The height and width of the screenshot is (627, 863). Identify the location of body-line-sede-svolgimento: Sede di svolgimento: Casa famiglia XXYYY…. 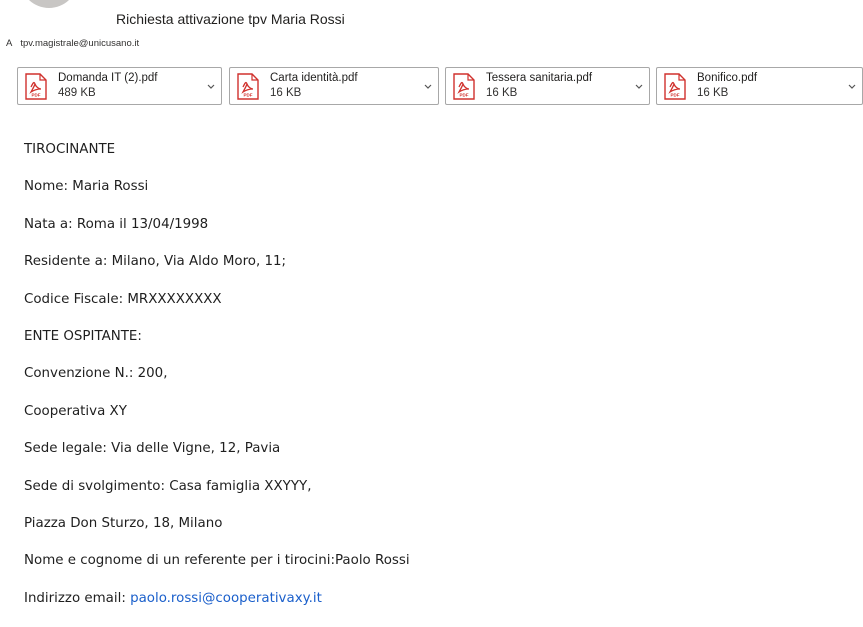
(168, 486).